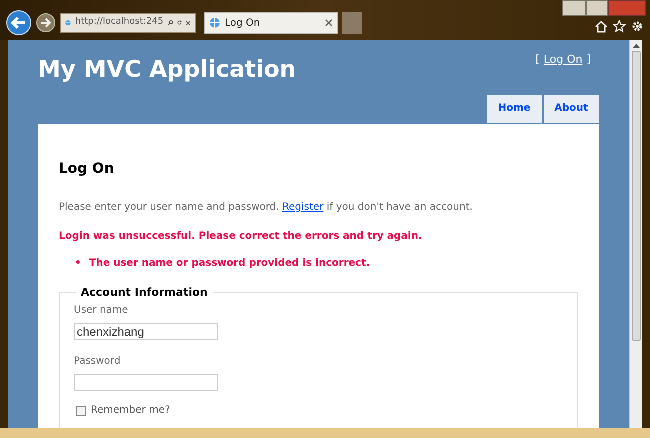 This screenshot has height=438, width=650. I want to click on scrollbar-thumb, so click(636, 196).